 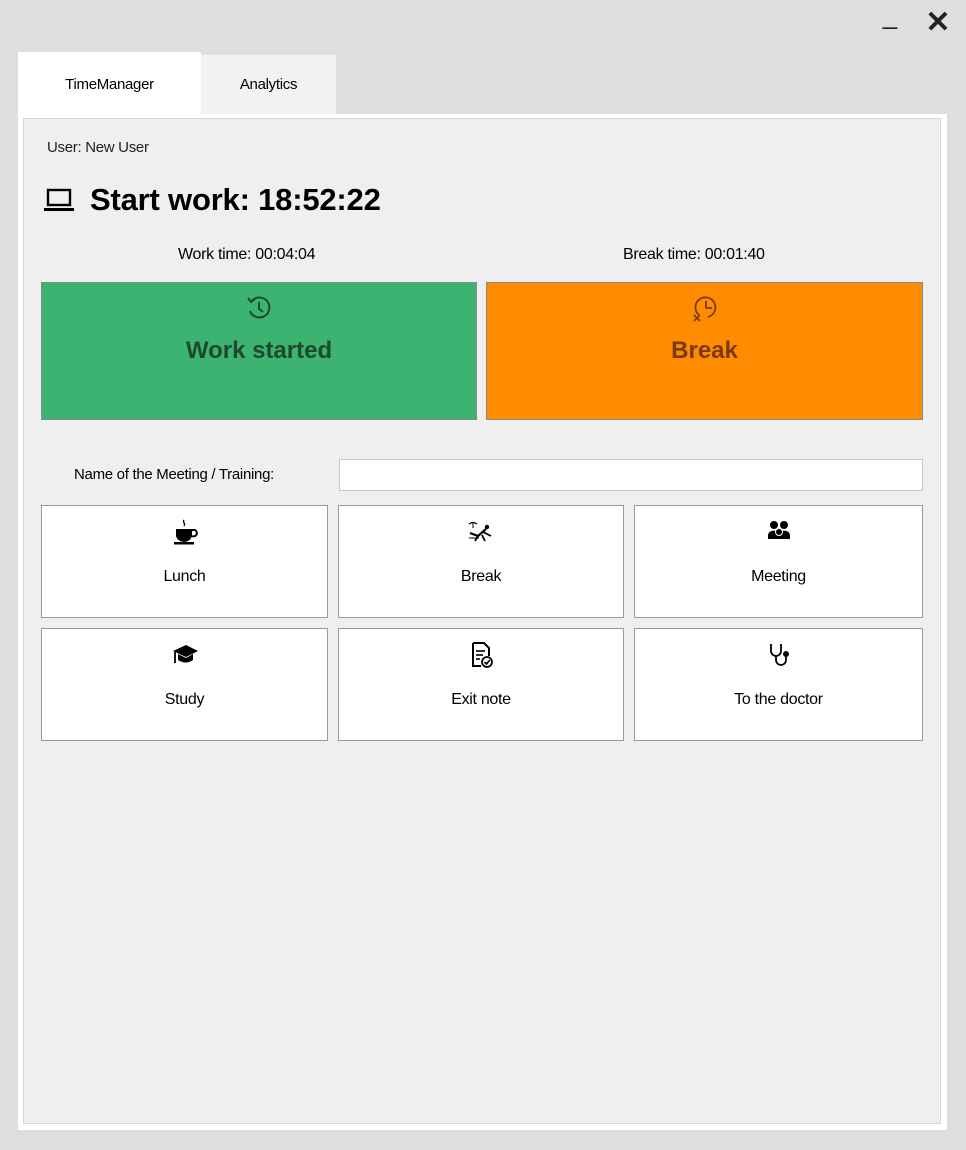 I want to click on user-label: User: New User, so click(x=98, y=147).